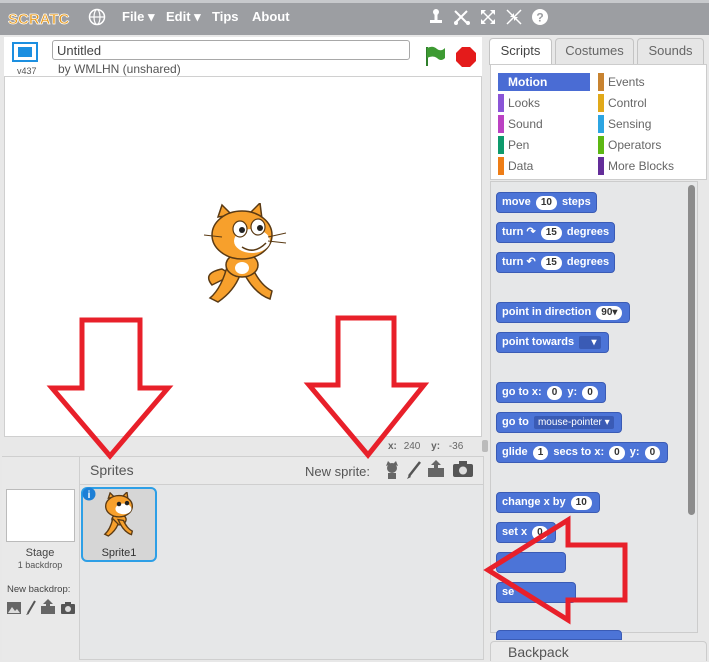 The width and height of the screenshot is (709, 662). I want to click on block-partial, so click(531, 562).